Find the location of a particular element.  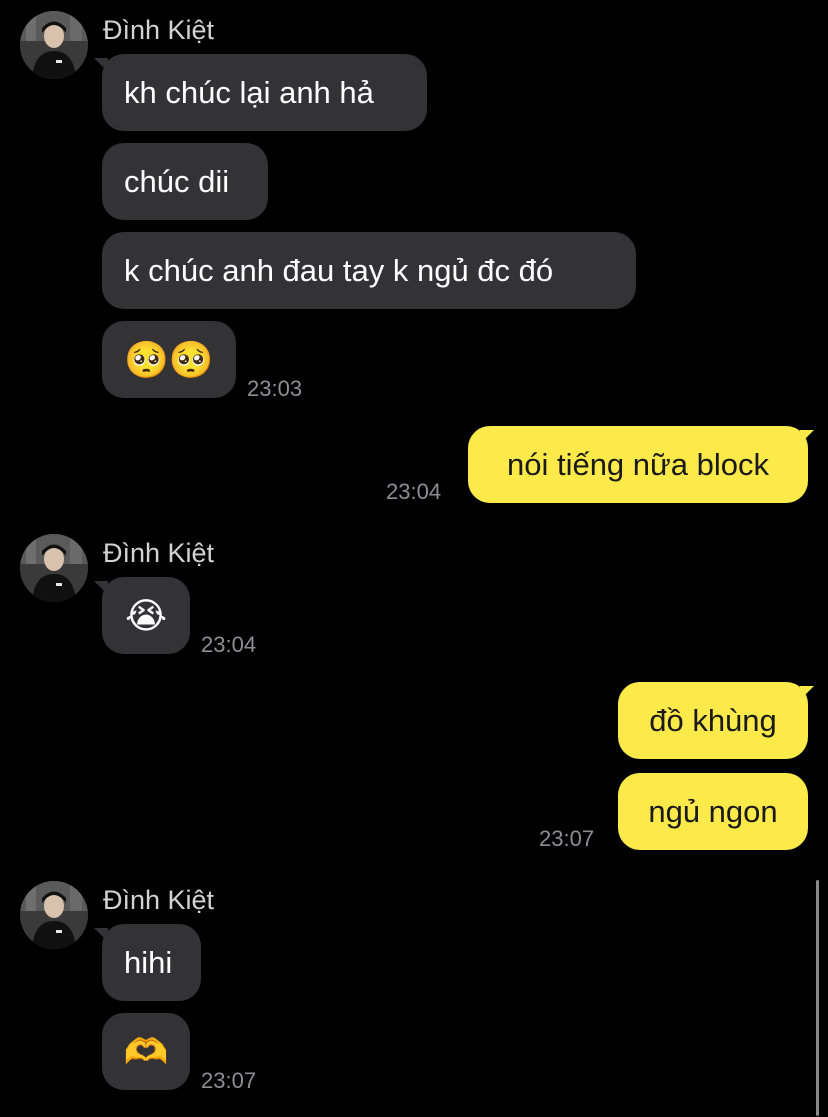

emoji-bubble: 🥺🥺 is located at coordinates (169, 359).